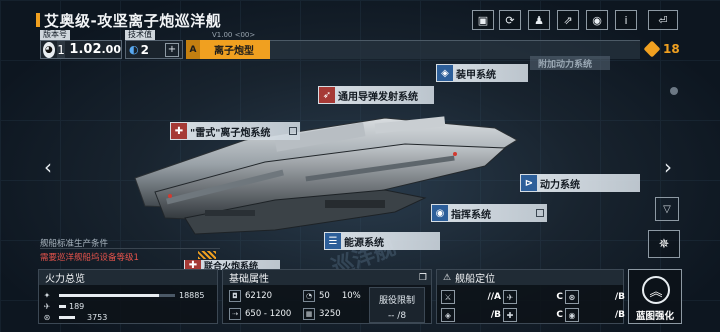  I want to click on attributes-title-text: 基础属性, so click(249, 279).